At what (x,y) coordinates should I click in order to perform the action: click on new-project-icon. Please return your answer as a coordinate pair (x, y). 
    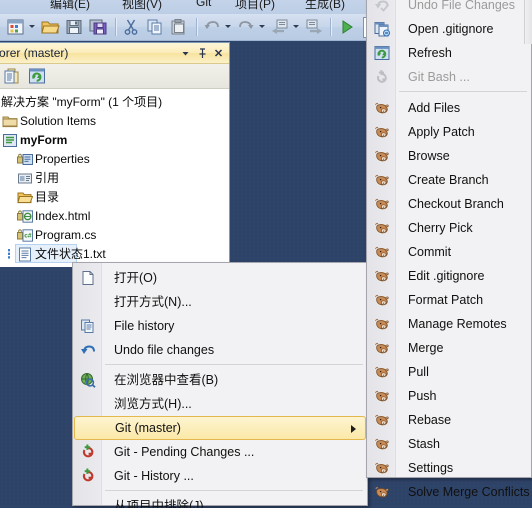
    Looking at the image, I should click on (16, 27).